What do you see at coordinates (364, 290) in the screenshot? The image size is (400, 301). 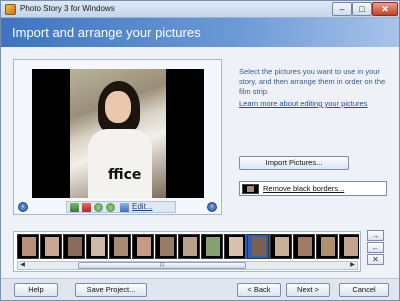 I see `cancel-button: Cancel` at bounding box center [364, 290].